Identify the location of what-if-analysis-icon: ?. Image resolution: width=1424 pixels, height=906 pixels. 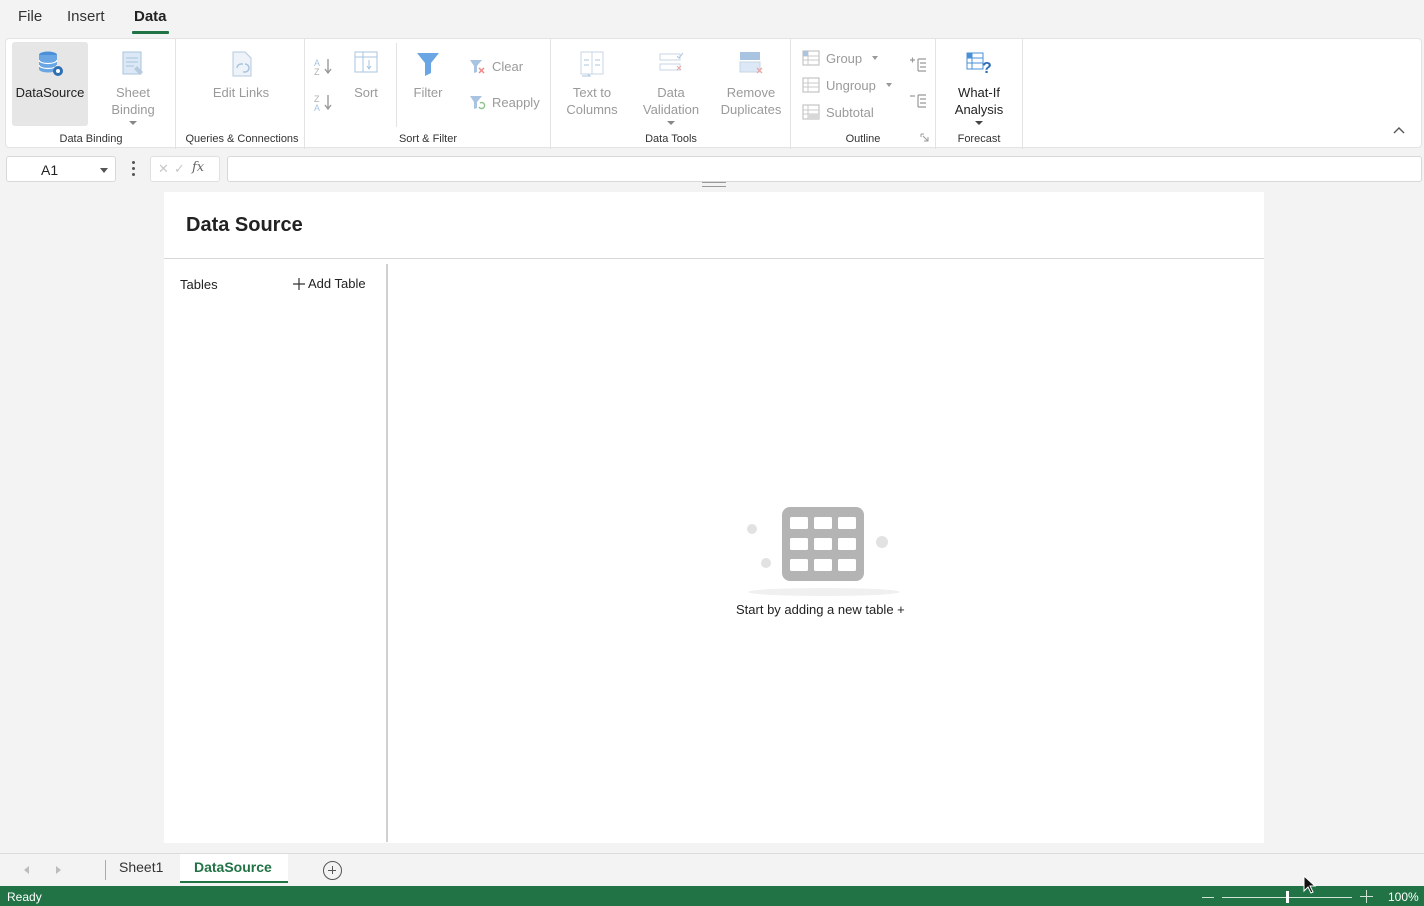
(979, 64).